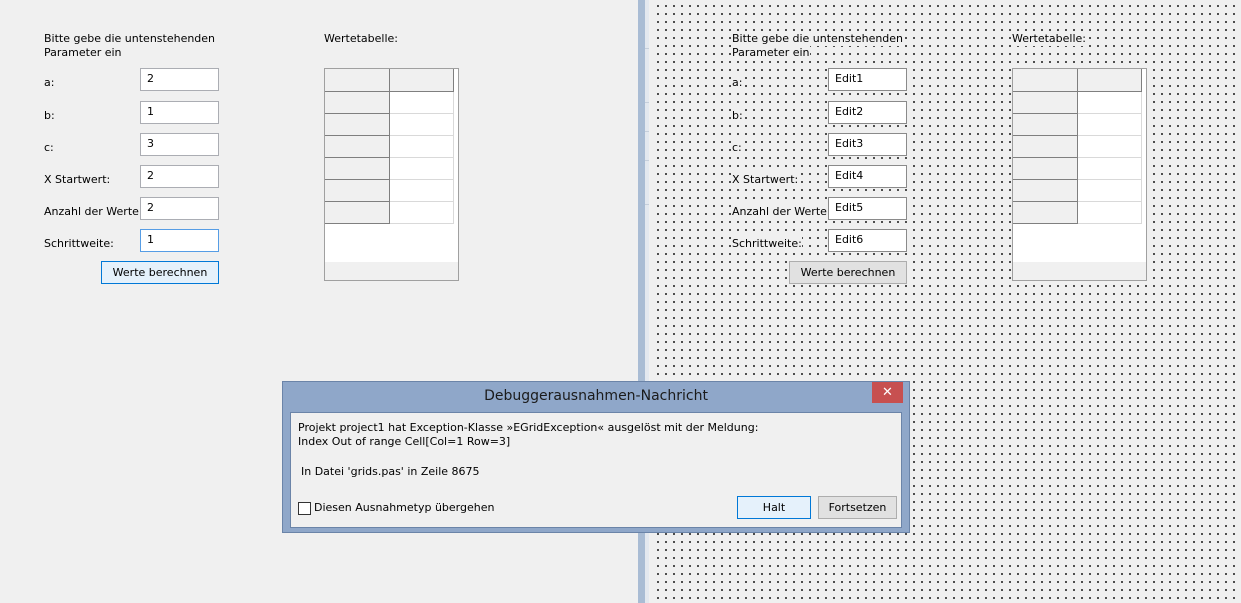  What do you see at coordinates (49, 147) in the screenshot?
I see `label-c: c:` at bounding box center [49, 147].